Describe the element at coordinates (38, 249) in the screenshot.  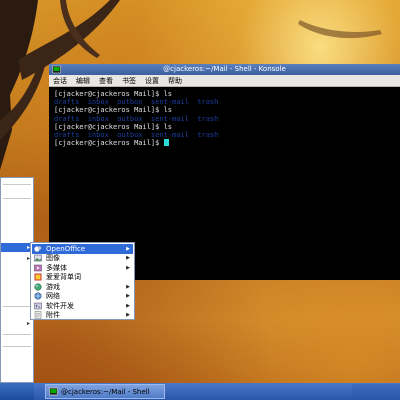
I see `openoffice-icon` at that location.